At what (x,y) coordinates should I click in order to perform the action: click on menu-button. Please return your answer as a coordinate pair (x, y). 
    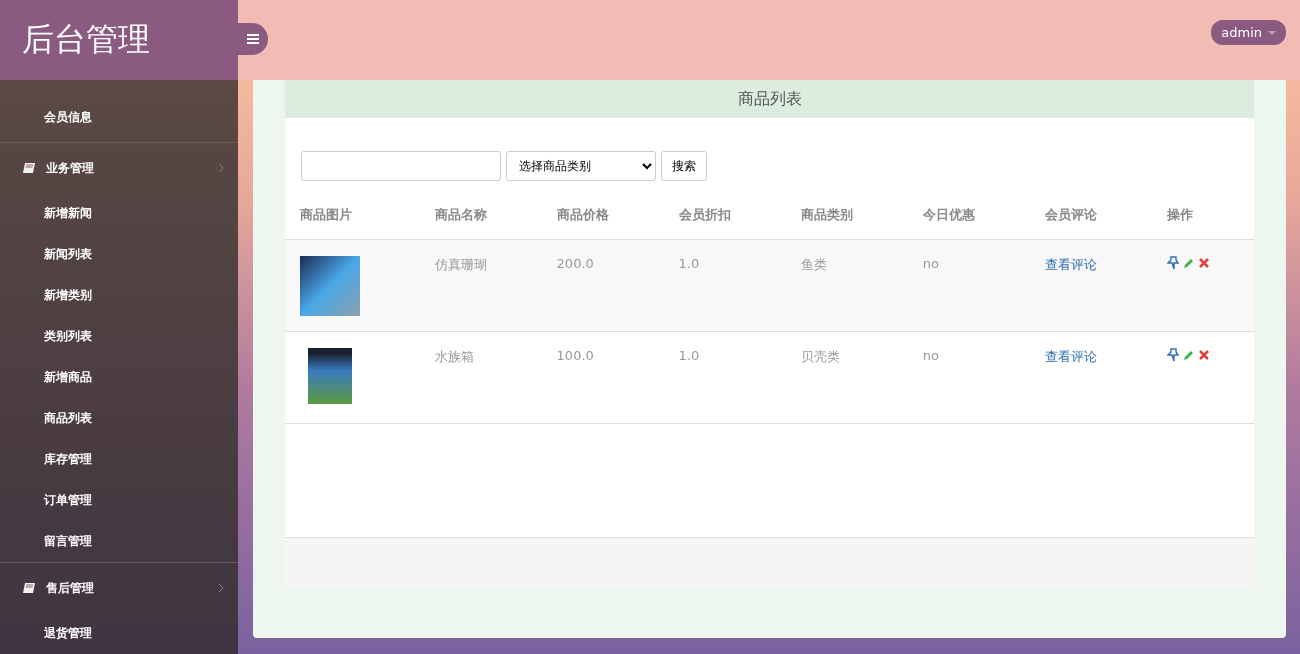
    Looking at the image, I should click on (253, 39).